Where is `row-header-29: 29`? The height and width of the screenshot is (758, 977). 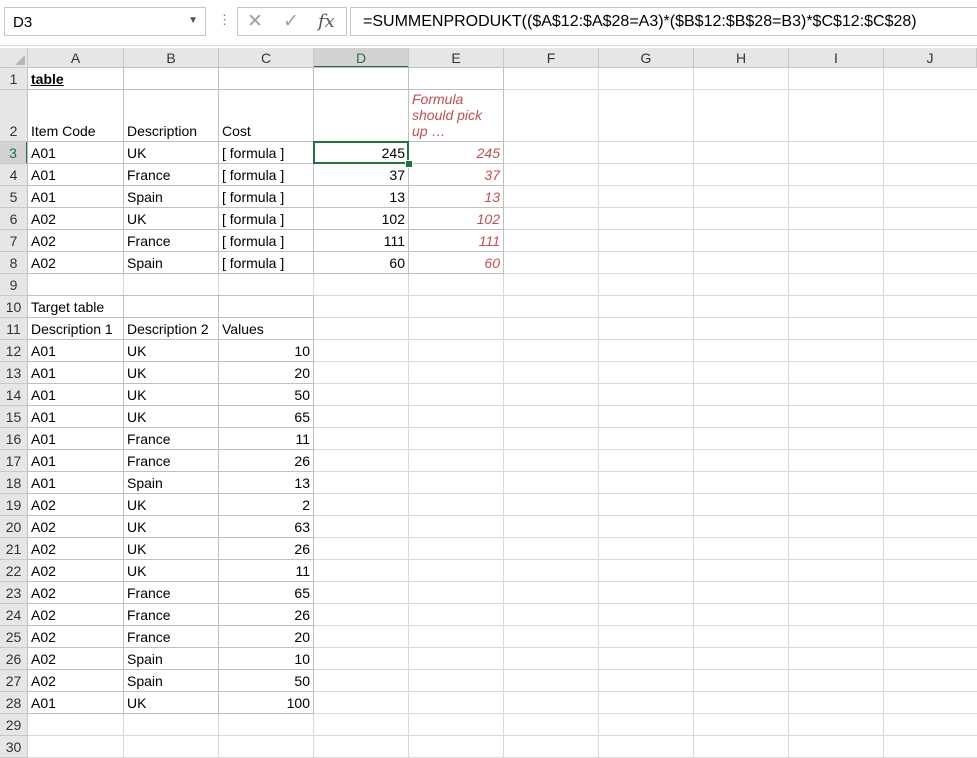
row-header-29: 29 is located at coordinates (14, 725).